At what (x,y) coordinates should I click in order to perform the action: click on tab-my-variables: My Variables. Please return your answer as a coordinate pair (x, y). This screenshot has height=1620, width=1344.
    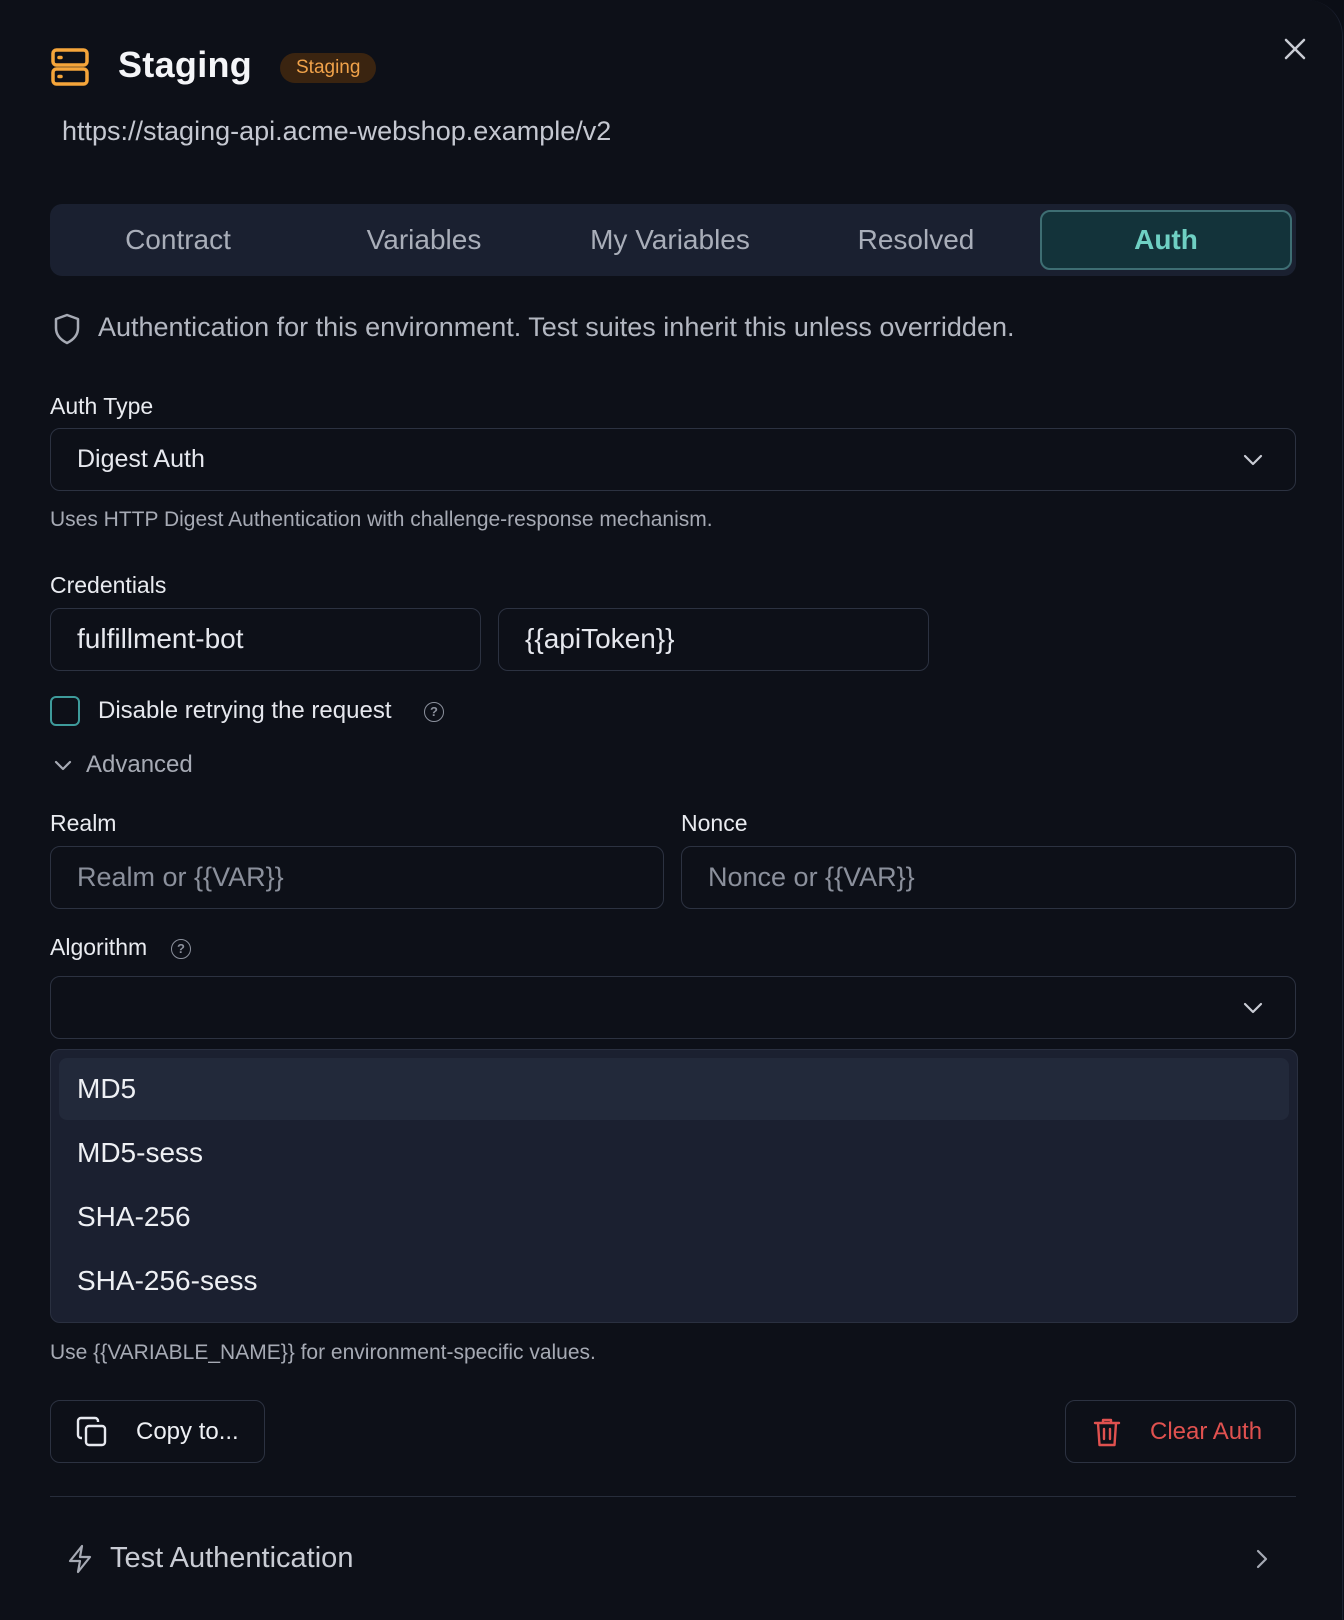
    Looking at the image, I should click on (670, 240).